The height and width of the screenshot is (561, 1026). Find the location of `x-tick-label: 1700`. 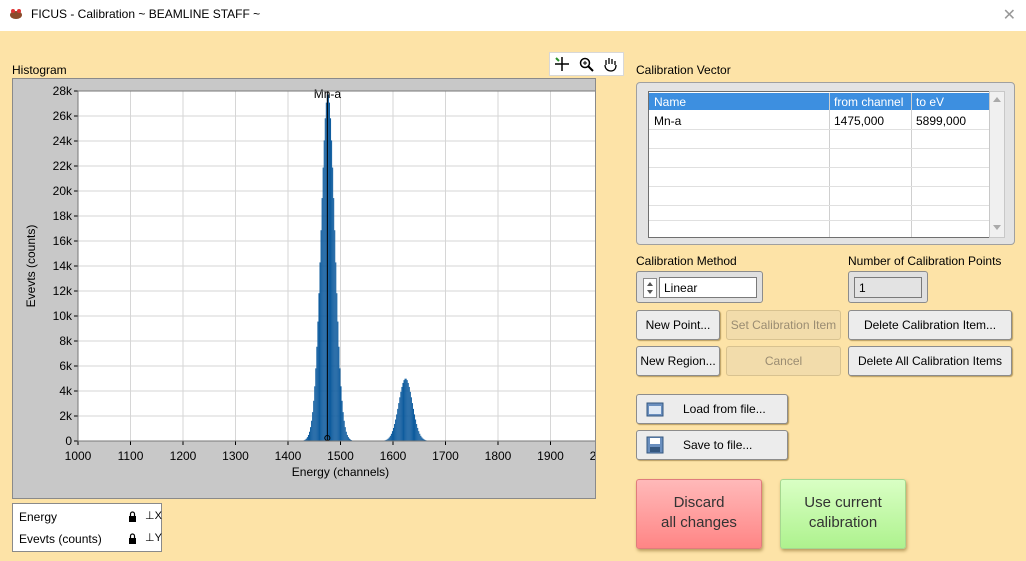

x-tick-label: 1700 is located at coordinates (445, 456).